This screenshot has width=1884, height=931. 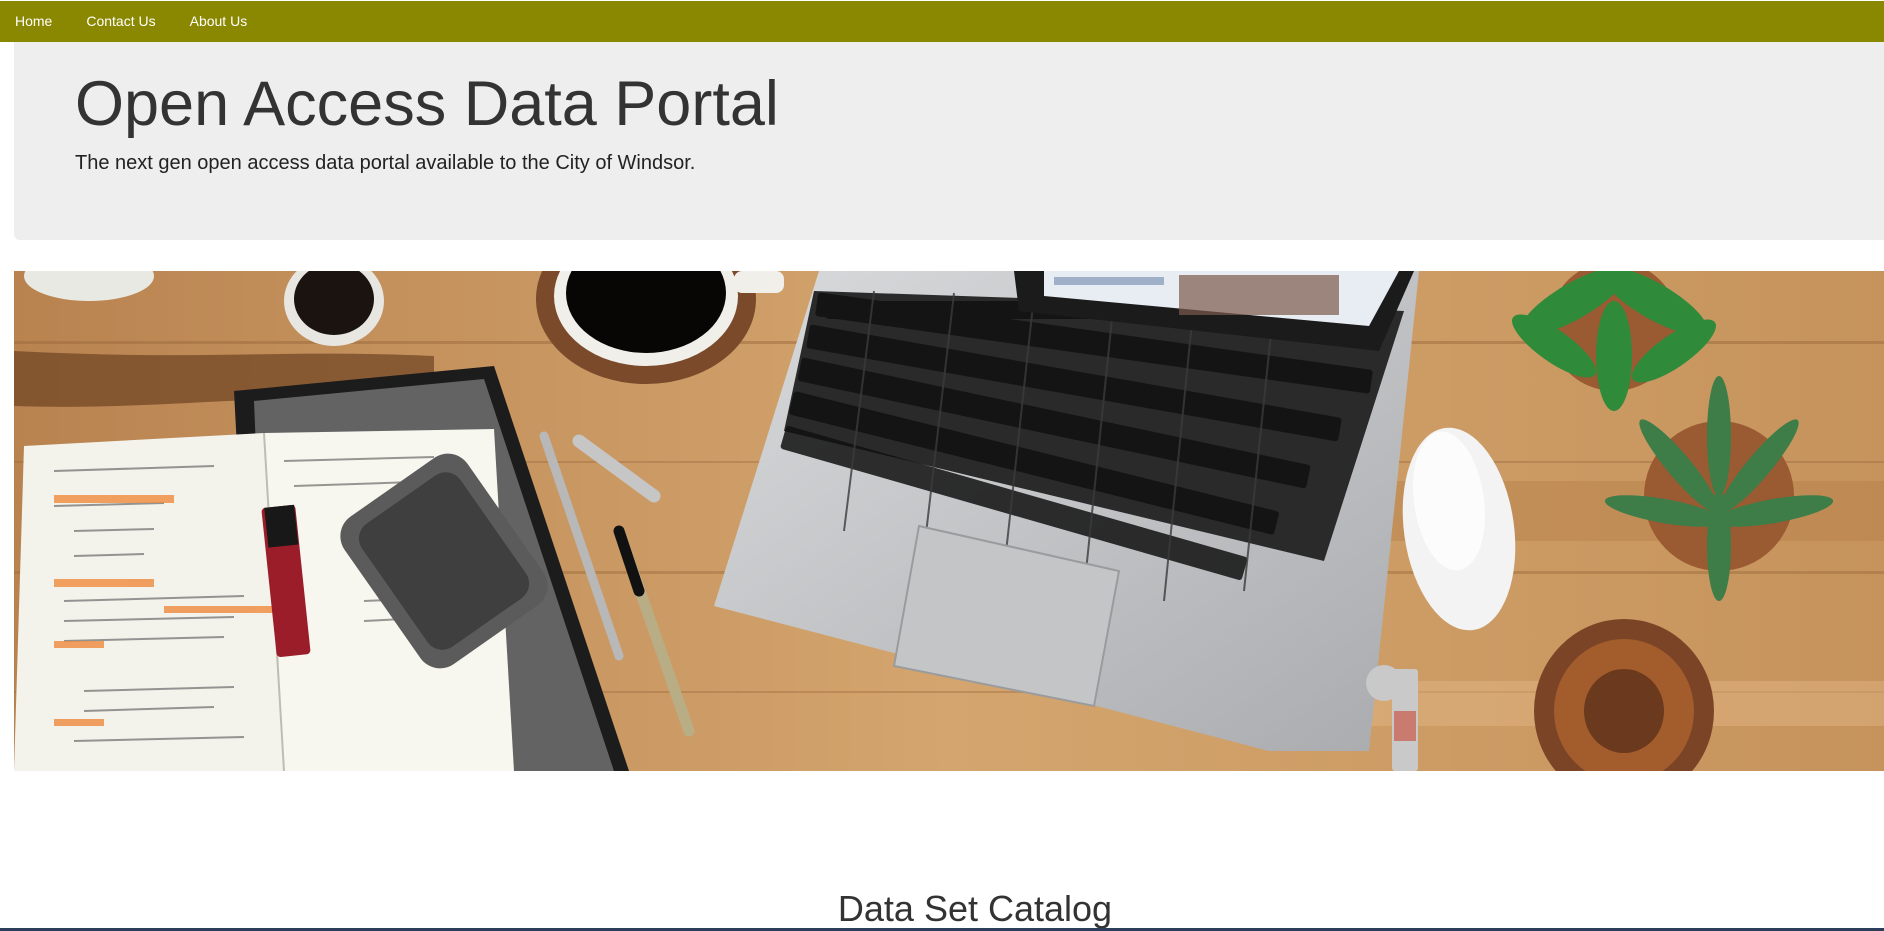 I want to click on top-navbar: Home Contact Us About Us, so click(x=942, y=21).